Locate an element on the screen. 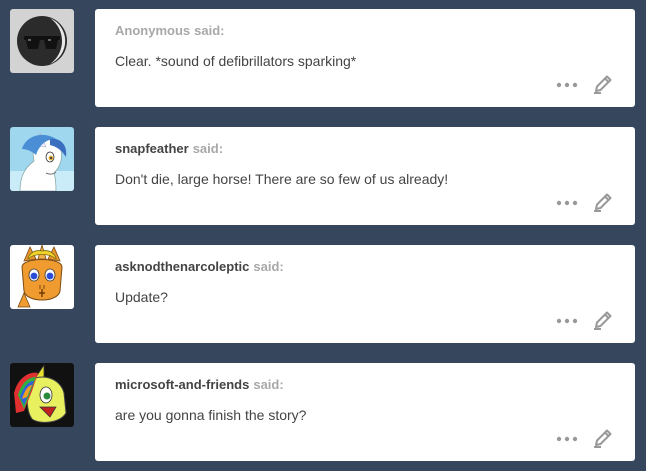  asknodthenarcoleptic-avatar is located at coordinates (42, 277).